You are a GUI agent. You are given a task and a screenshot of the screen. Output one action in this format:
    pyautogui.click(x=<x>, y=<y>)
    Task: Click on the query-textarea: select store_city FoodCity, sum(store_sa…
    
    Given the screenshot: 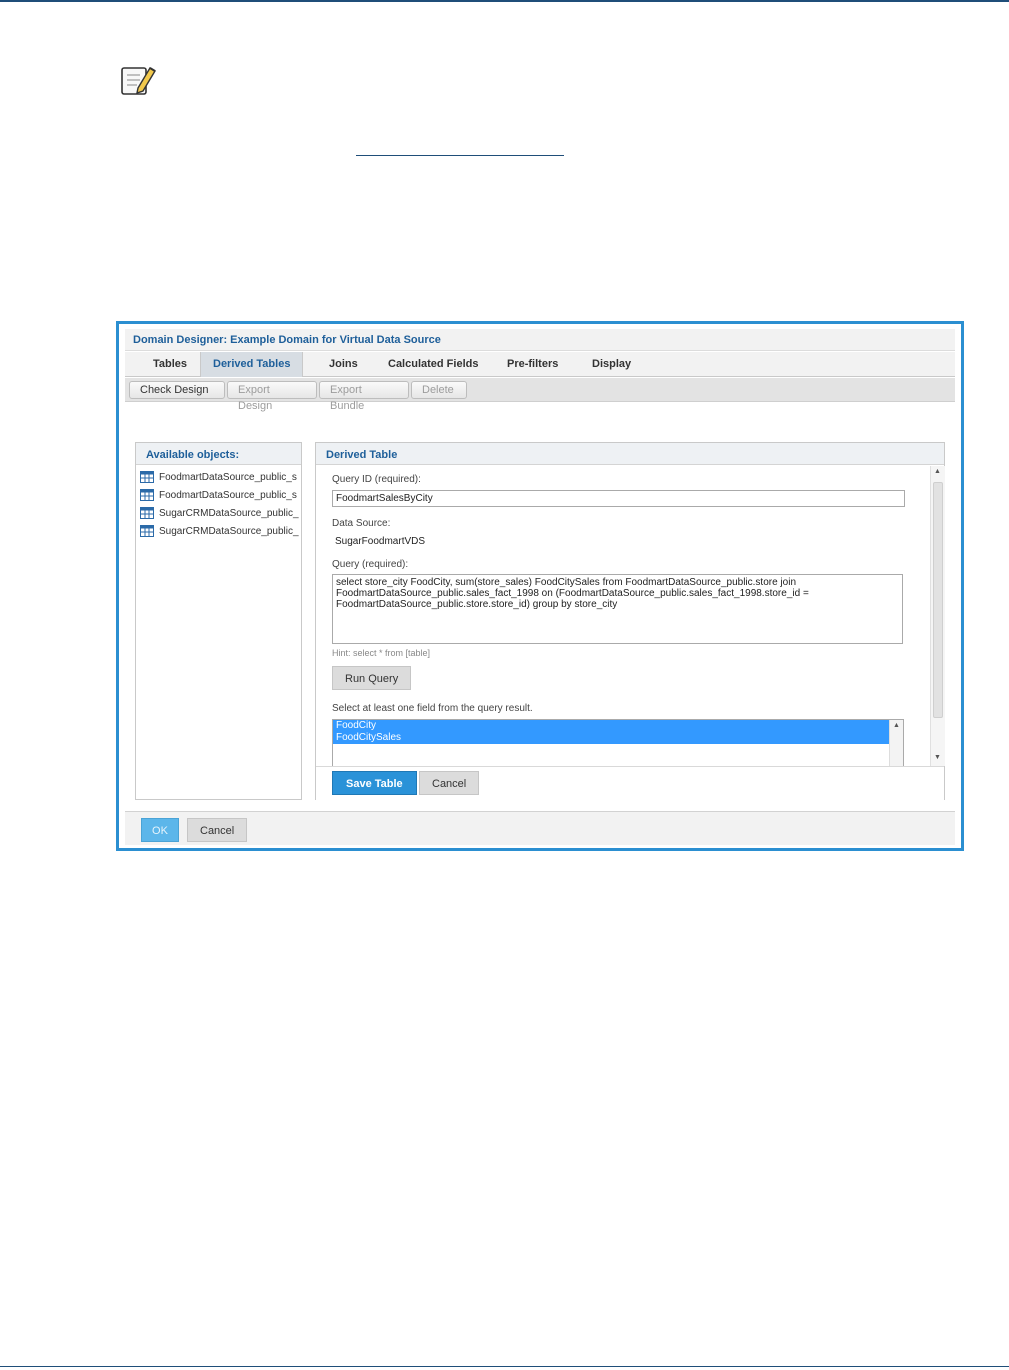 What is the action you would take?
    pyautogui.click(x=617, y=609)
    